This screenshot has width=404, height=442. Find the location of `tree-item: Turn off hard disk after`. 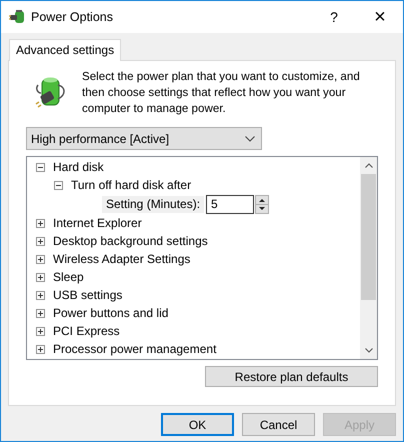

tree-item: Turn off hard disk after is located at coordinates (131, 185).